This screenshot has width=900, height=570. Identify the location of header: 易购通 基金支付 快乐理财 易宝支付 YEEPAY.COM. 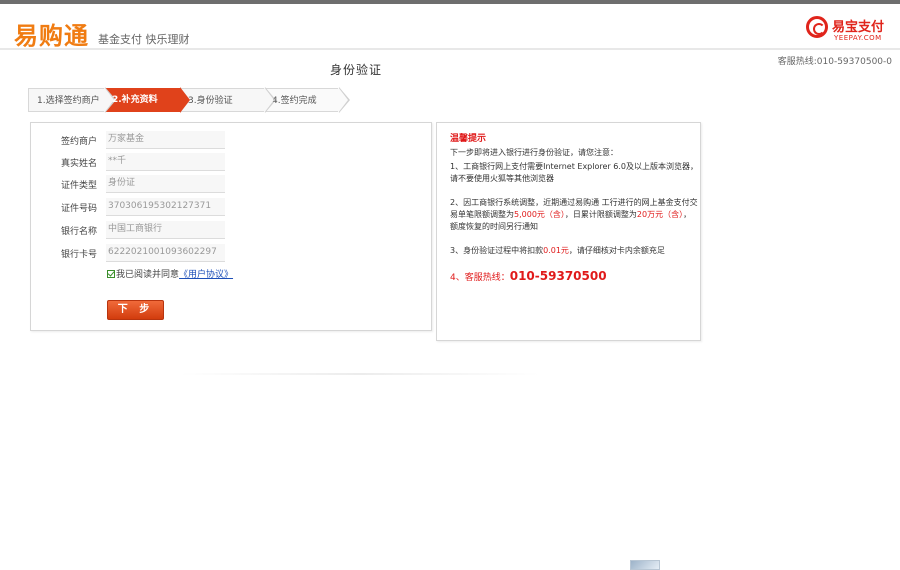
(450, 27).